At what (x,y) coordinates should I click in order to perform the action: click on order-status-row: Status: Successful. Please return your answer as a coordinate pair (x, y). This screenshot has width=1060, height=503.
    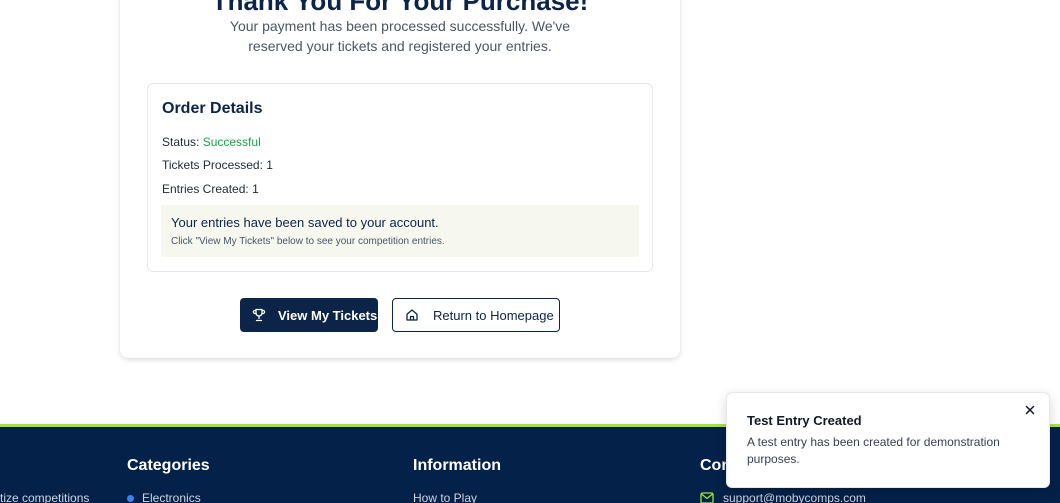
    Looking at the image, I should click on (211, 142).